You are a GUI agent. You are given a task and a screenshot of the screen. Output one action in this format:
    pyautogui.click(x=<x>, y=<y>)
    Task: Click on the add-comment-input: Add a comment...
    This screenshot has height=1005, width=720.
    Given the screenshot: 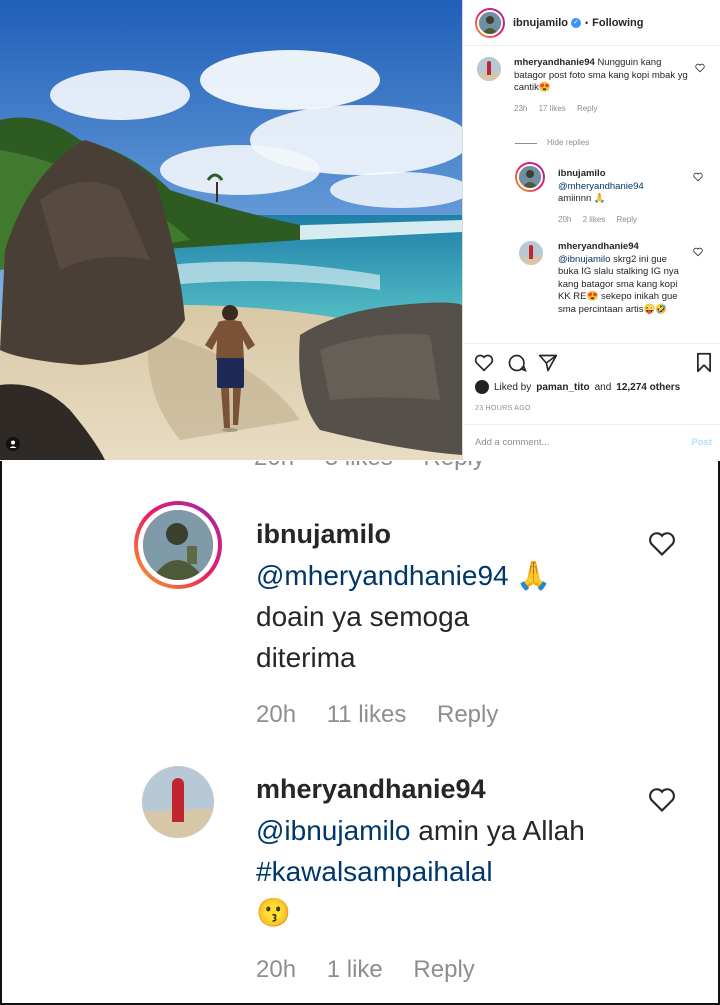 What is the action you would take?
    pyautogui.click(x=512, y=442)
    